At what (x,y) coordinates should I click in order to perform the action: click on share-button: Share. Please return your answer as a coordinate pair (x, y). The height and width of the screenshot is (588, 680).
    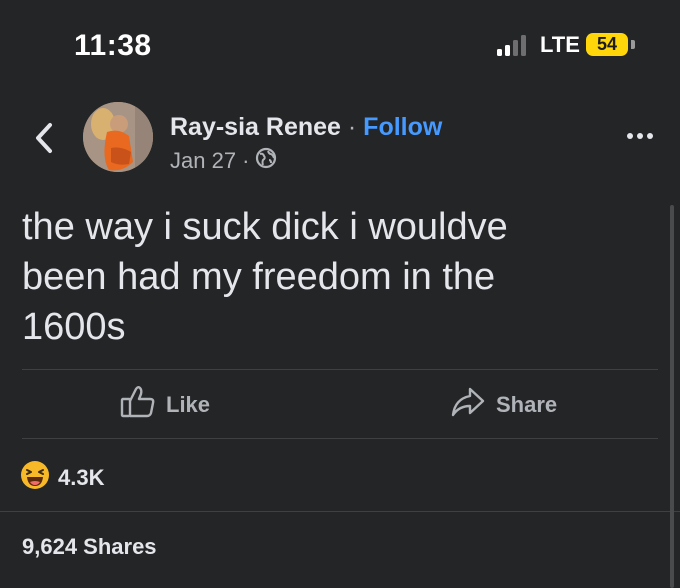
    Looking at the image, I should click on (503, 405).